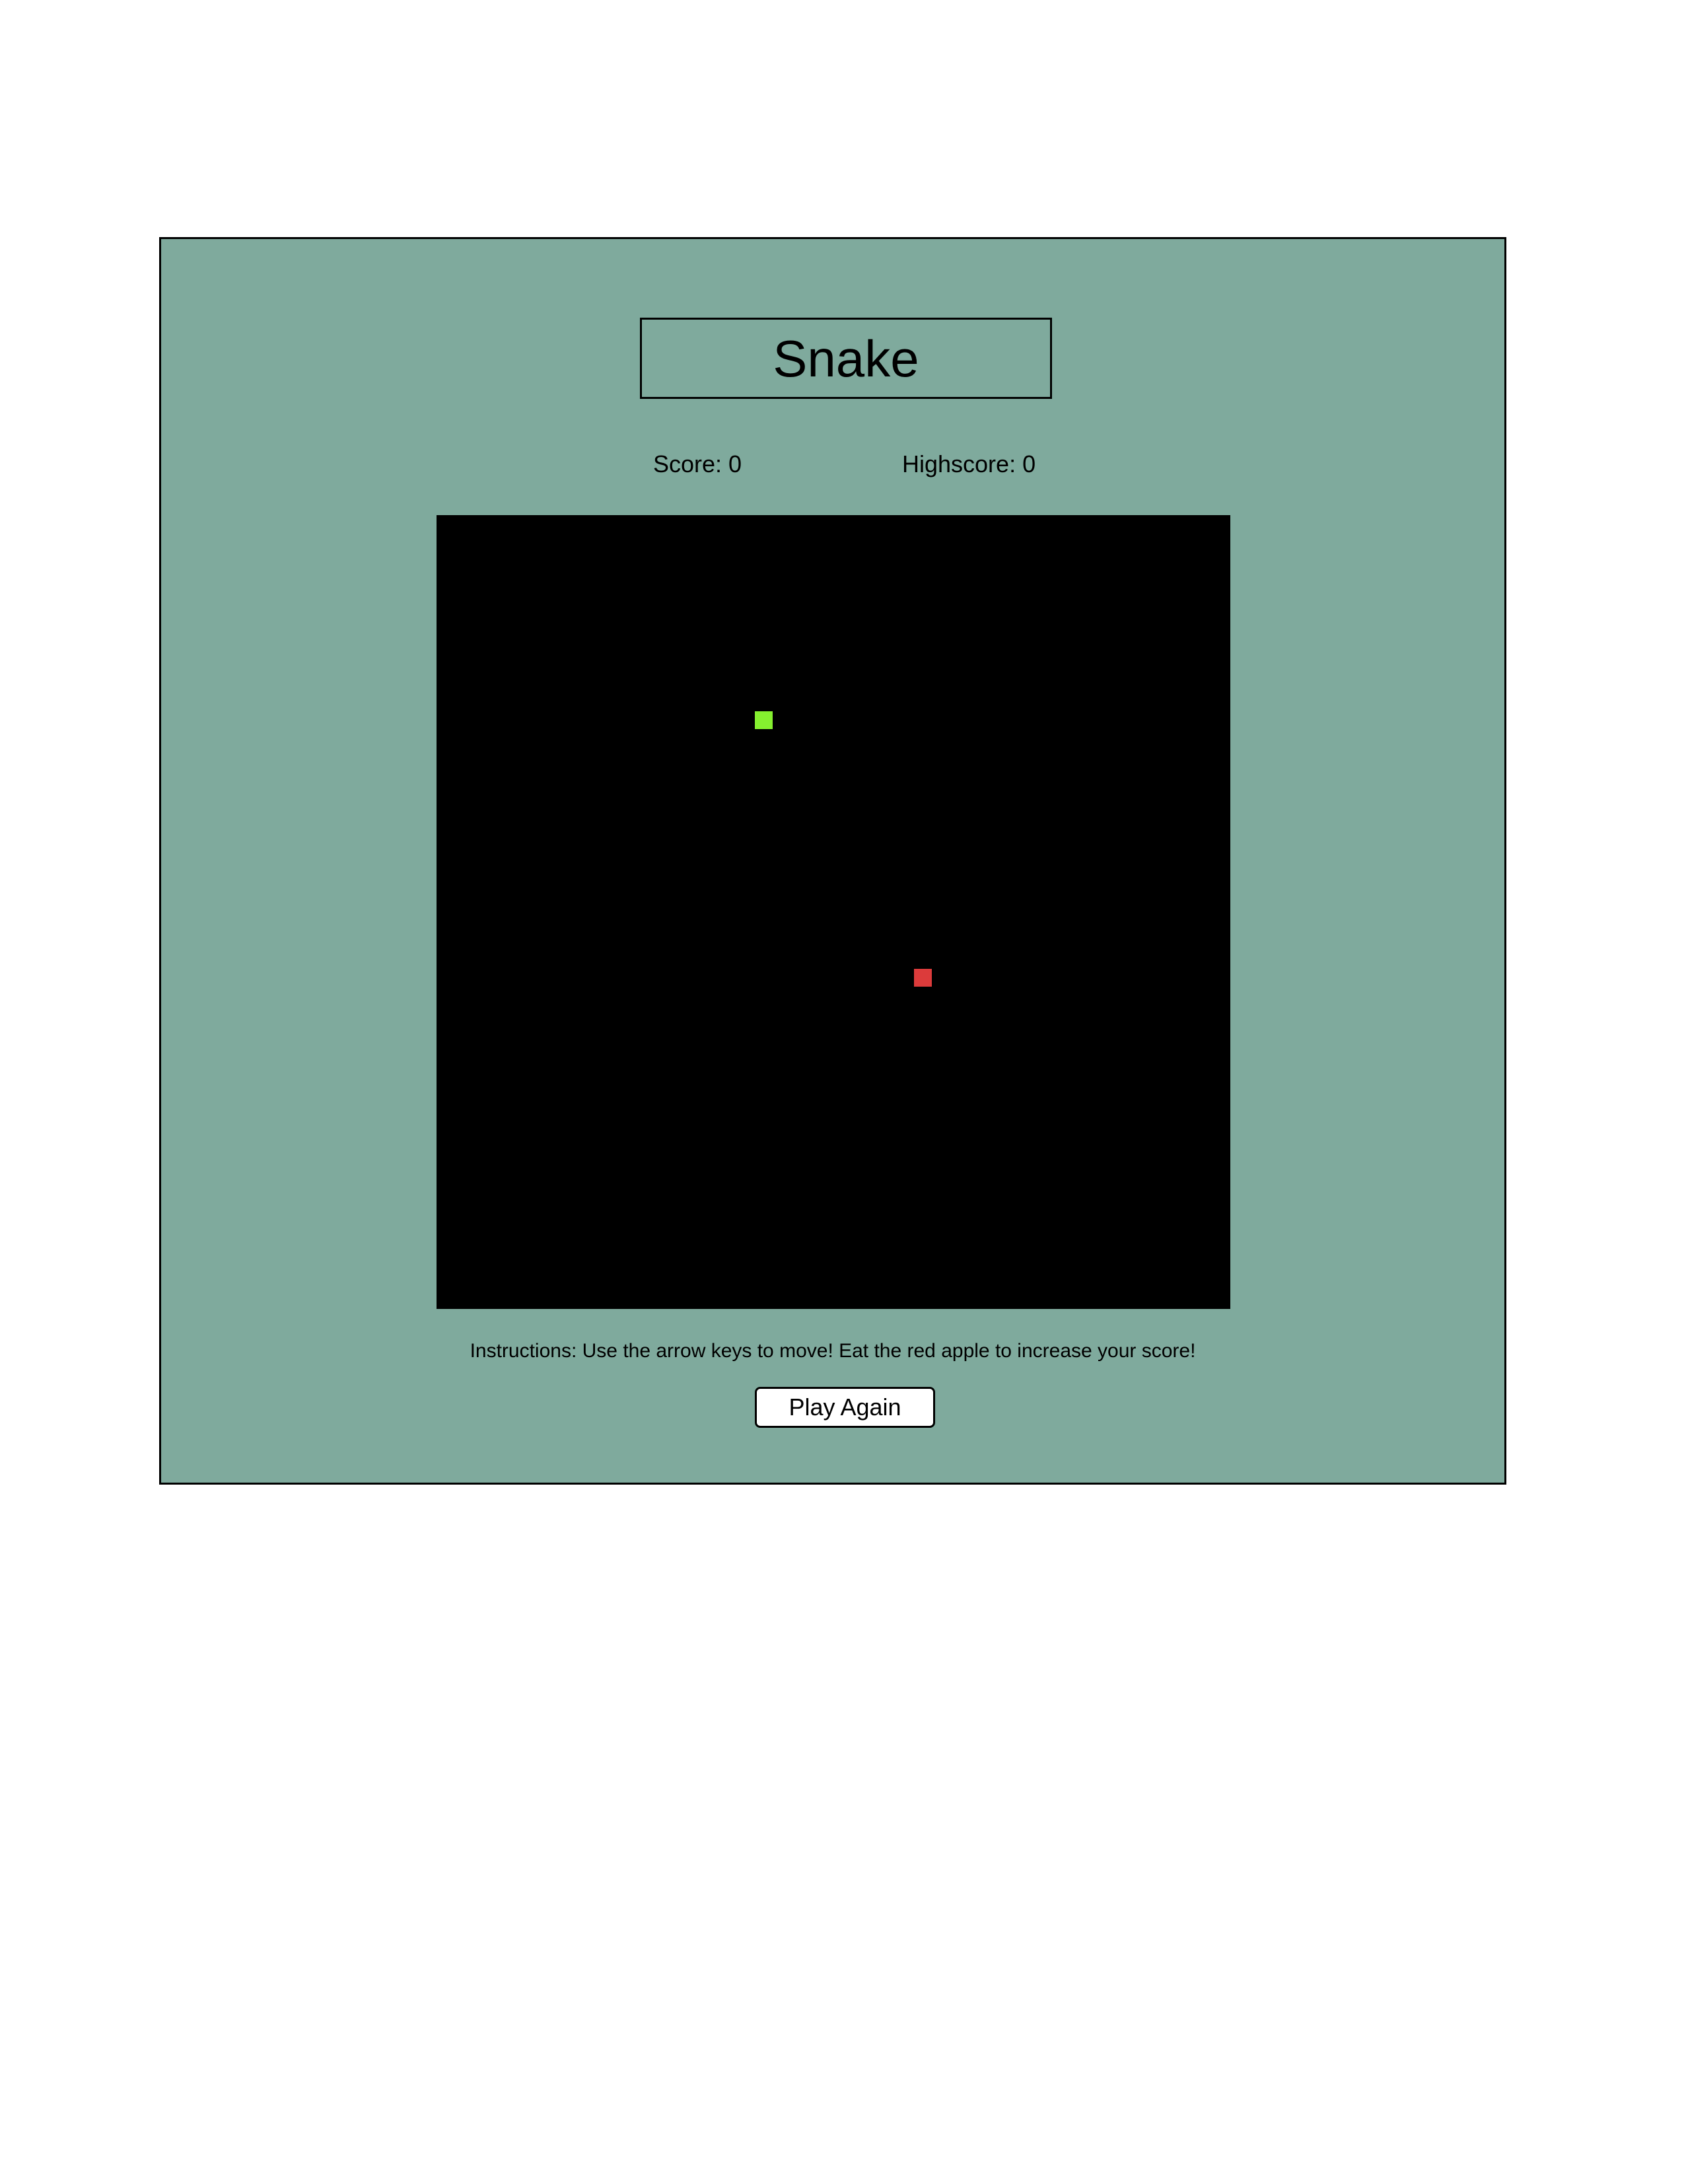 This screenshot has width=1686, height=2184. Describe the element at coordinates (832, 470) in the screenshot. I see `score-row: Score: 0 Highscore: 0` at that location.